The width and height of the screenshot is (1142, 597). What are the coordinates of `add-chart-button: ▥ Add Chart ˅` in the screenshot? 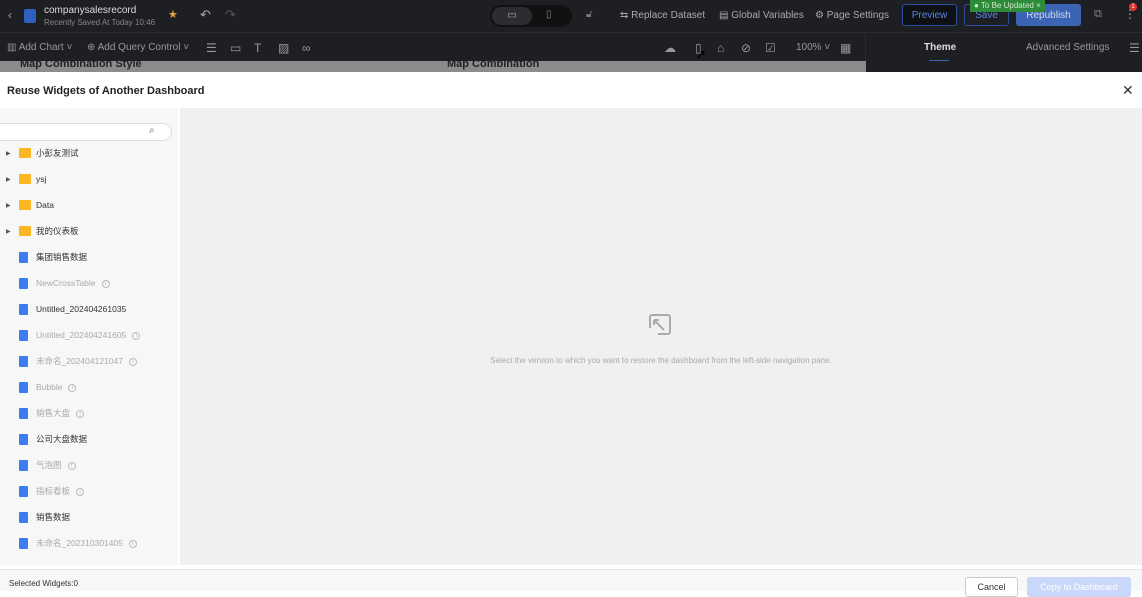 It's located at (39, 47).